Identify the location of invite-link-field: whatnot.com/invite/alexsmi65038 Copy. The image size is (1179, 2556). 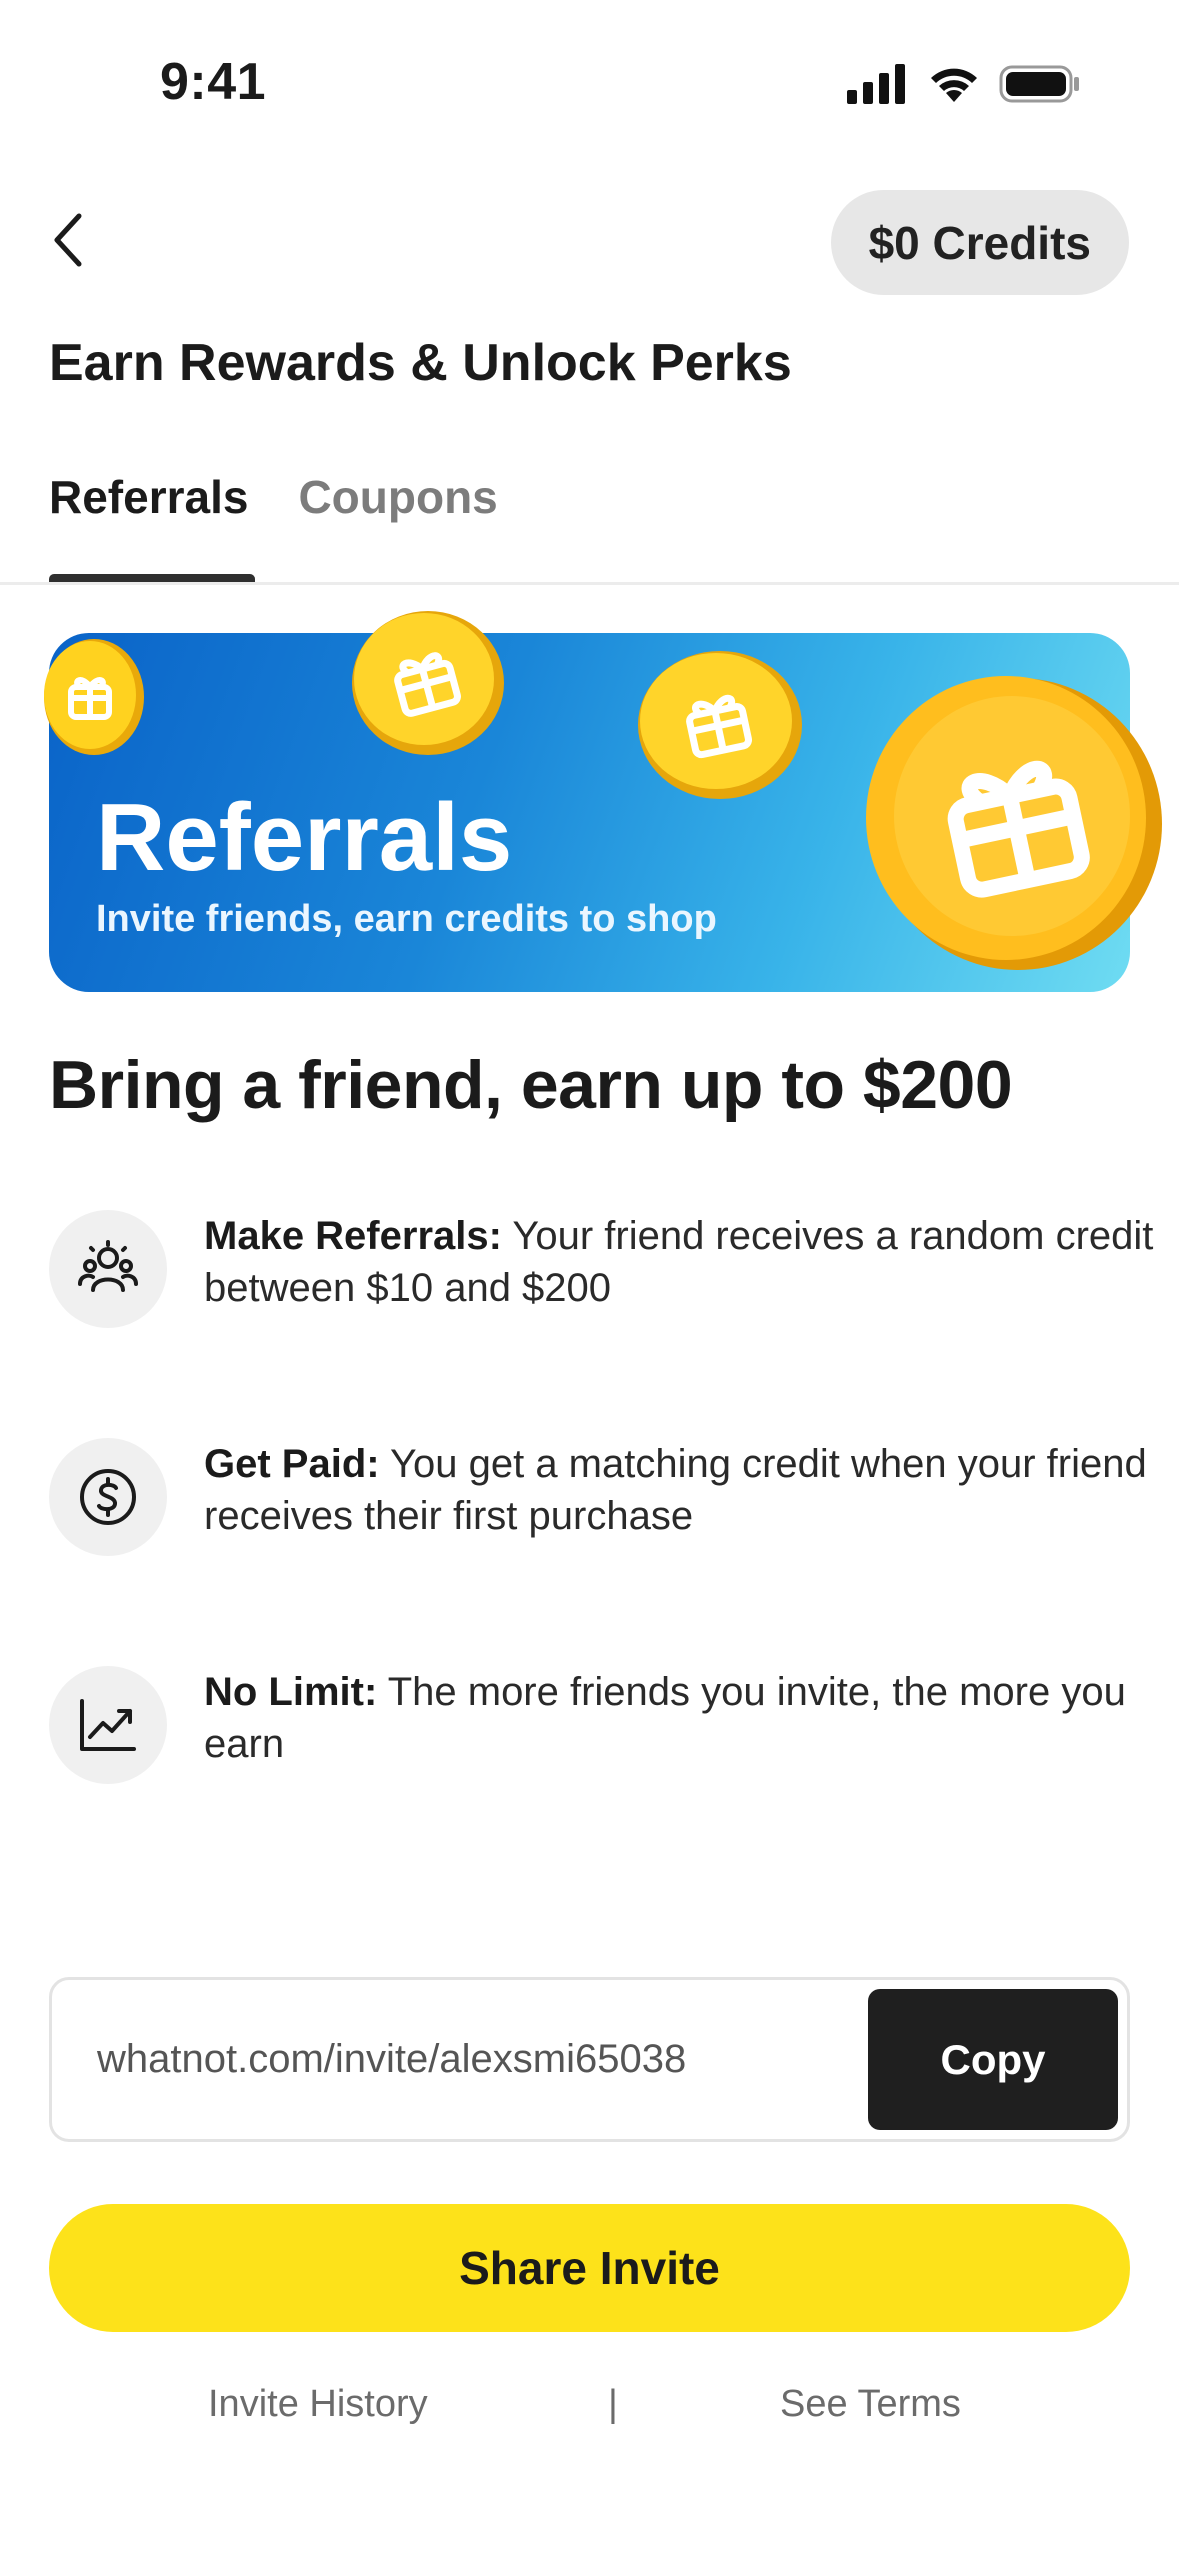
(589, 2059).